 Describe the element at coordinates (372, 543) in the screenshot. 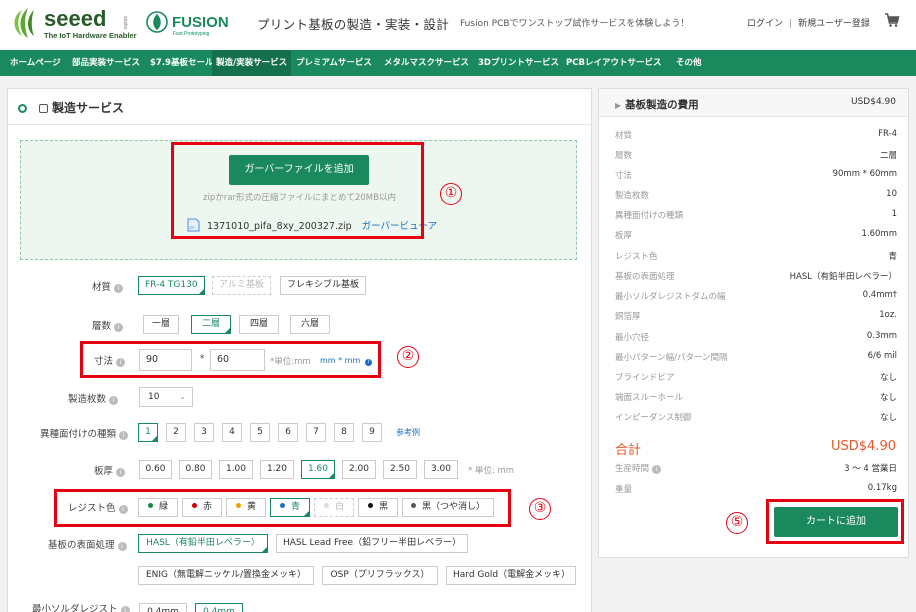

I see `finish-option-hasl-lead-free: HASL Lead Free（鉛フリー半田レベラー）` at that location.